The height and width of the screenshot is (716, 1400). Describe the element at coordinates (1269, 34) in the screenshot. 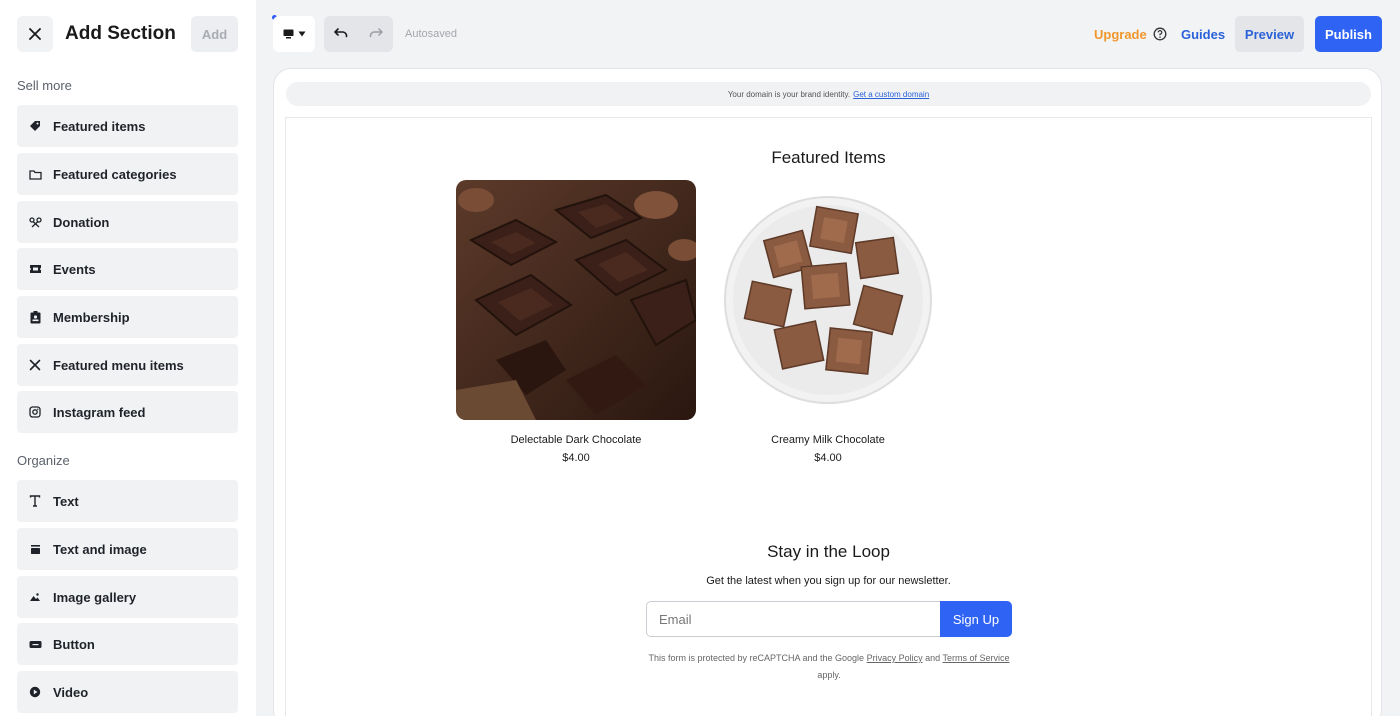

I see `preview-button: Preview` at that location.